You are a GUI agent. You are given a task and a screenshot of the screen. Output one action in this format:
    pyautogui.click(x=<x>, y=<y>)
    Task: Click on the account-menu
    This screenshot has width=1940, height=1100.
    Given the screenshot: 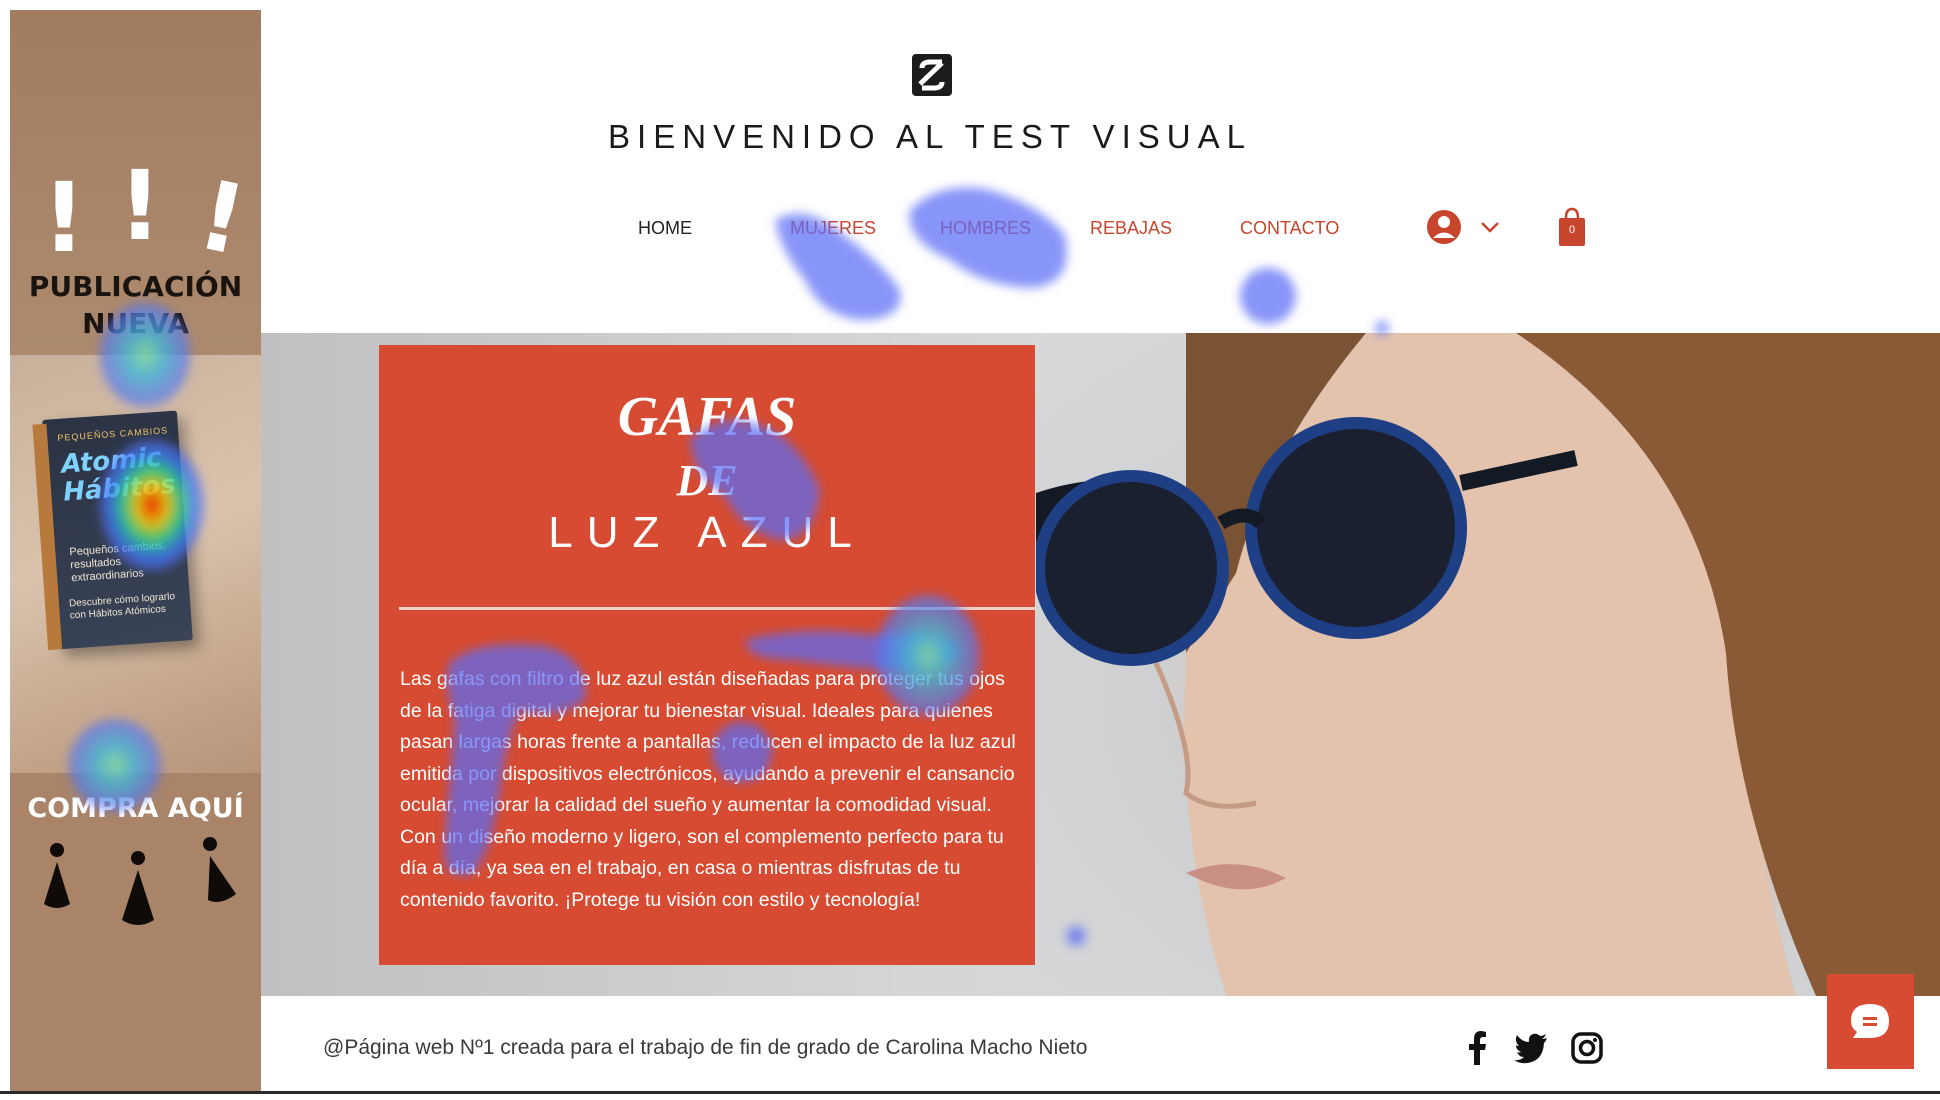 What is the action you would take?
    pyautogui.click(x=1466, y=227)
    